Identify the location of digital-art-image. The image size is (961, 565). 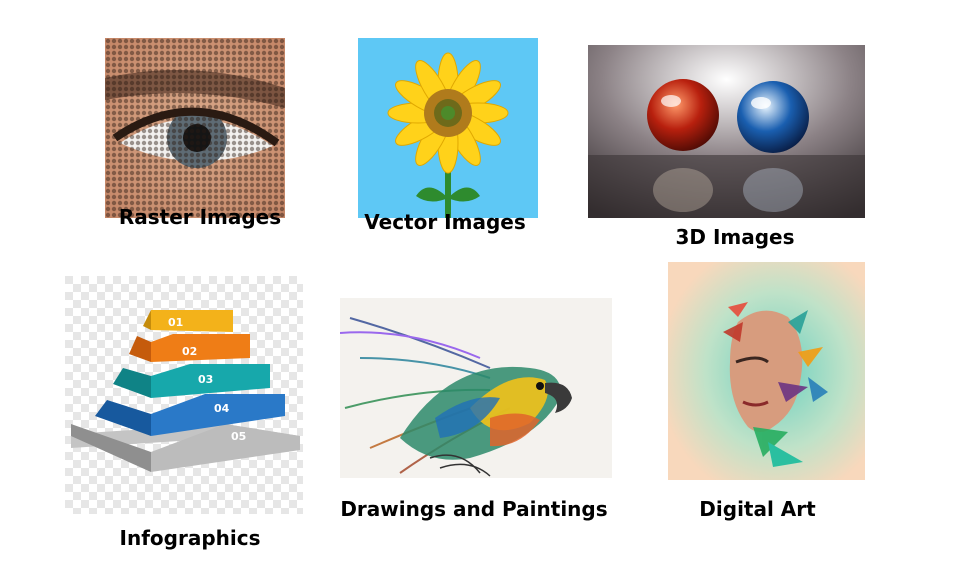
(766, 371).